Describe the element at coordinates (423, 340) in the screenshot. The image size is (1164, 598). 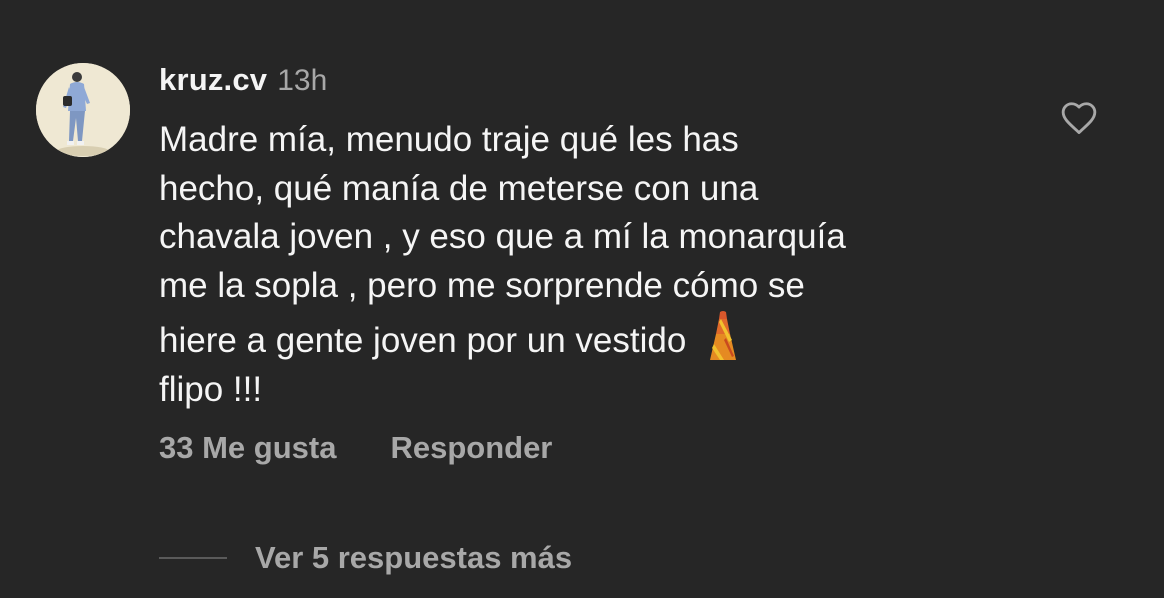
I see `comment-line: hiere a gente joven por un vestido` at that location.